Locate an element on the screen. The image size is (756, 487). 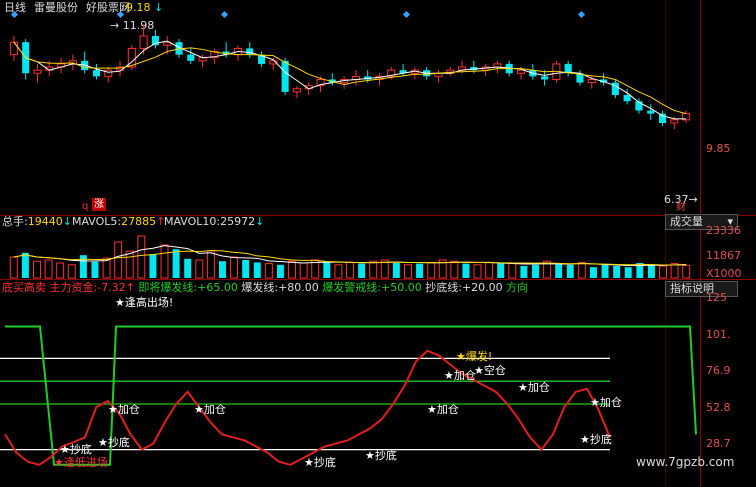
indicator-tick: 125 is located at coordinates (716, 297).